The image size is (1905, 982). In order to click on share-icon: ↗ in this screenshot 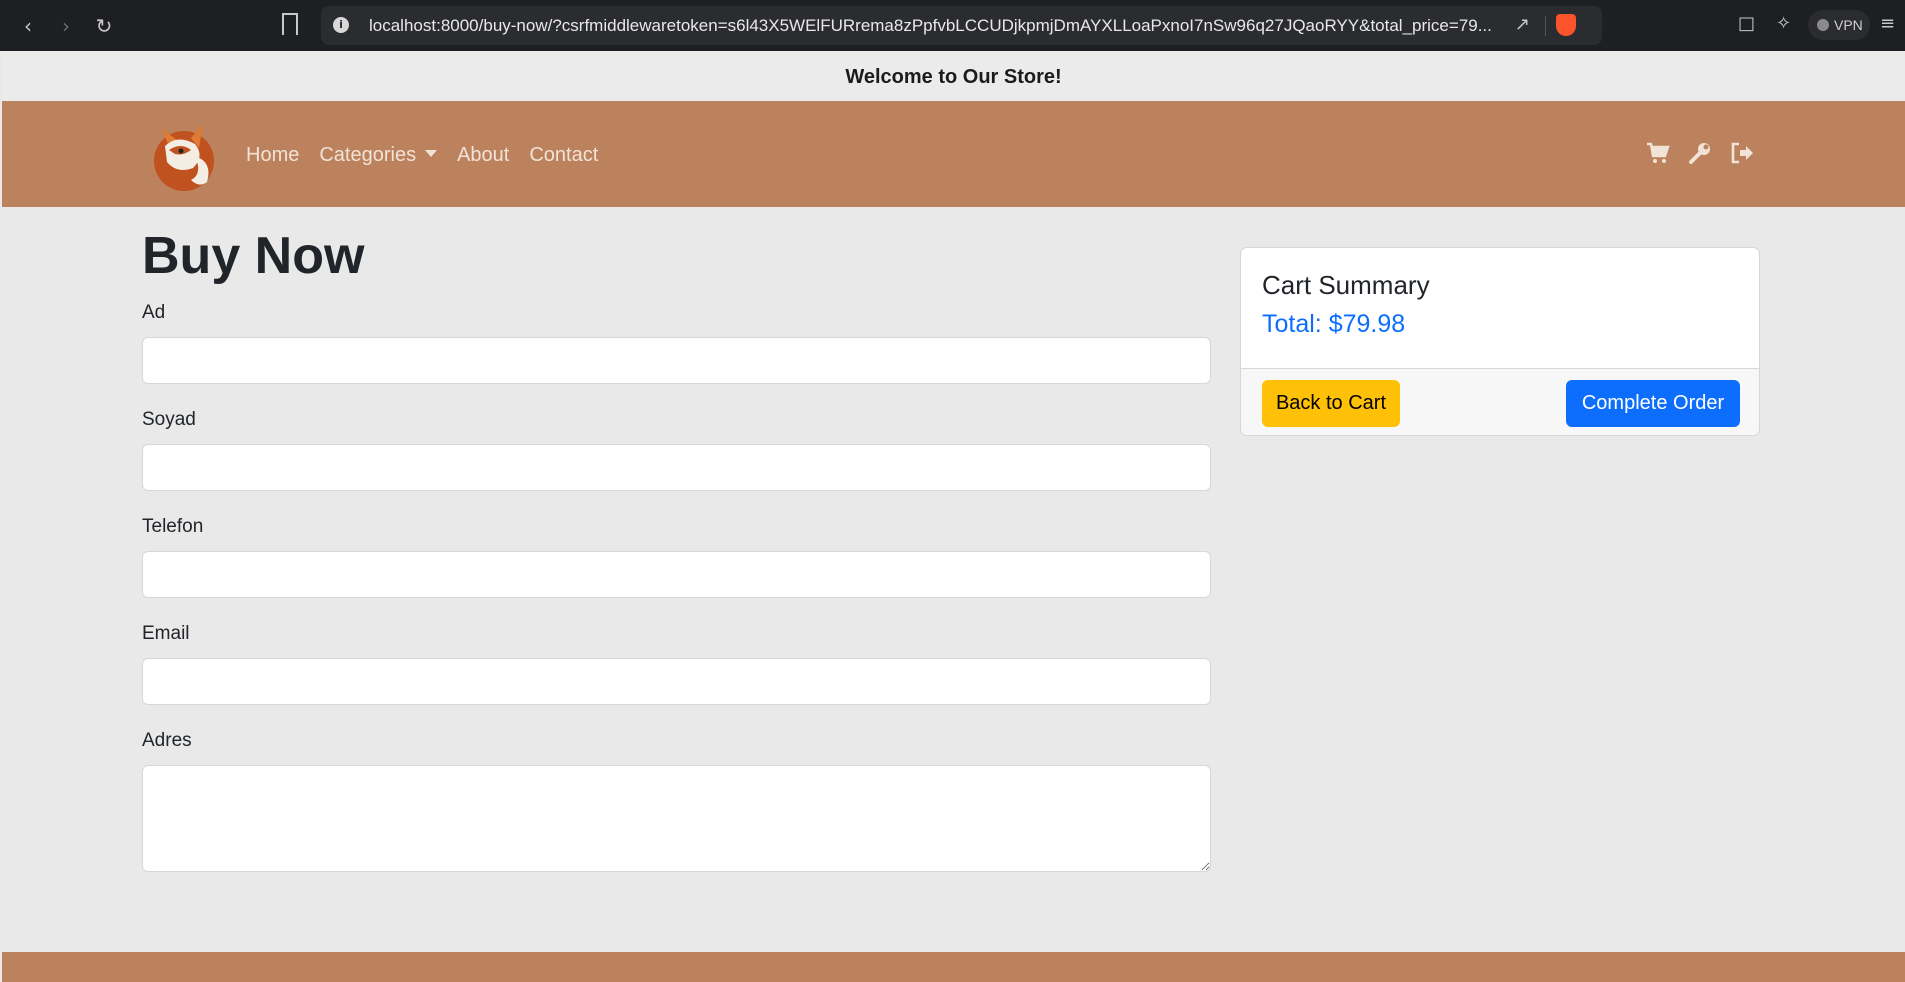, I will do `click(1522, 24)`.